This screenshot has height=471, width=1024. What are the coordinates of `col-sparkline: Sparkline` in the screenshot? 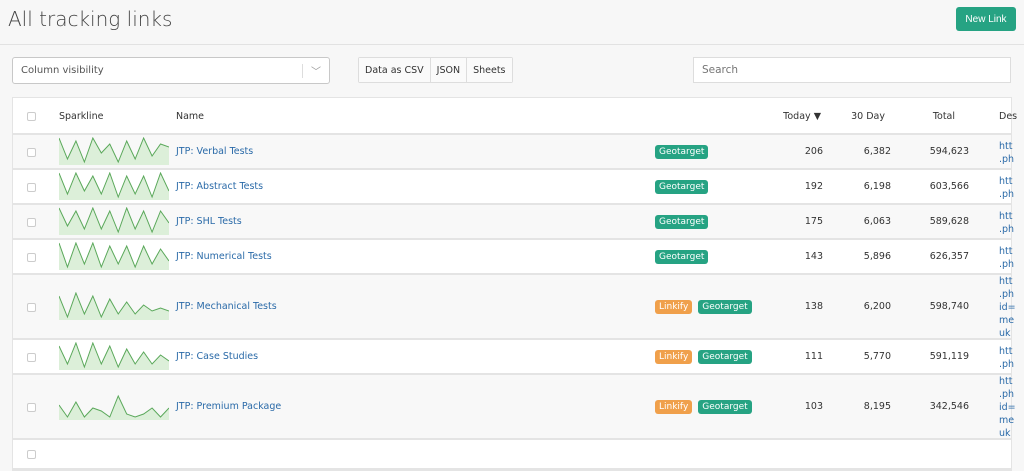 It's located at (81, 116).